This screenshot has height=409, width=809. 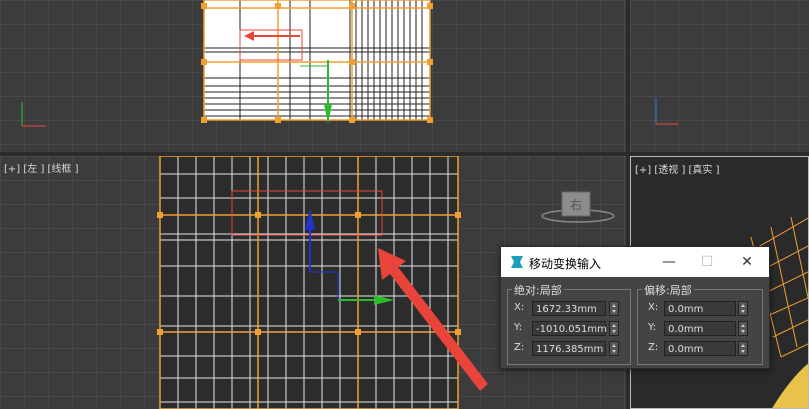 What do you see at coordinates (700, 308) in the screenshot?
I see `offset-x-field: 0.0mm` at bounding box center [700, 308].